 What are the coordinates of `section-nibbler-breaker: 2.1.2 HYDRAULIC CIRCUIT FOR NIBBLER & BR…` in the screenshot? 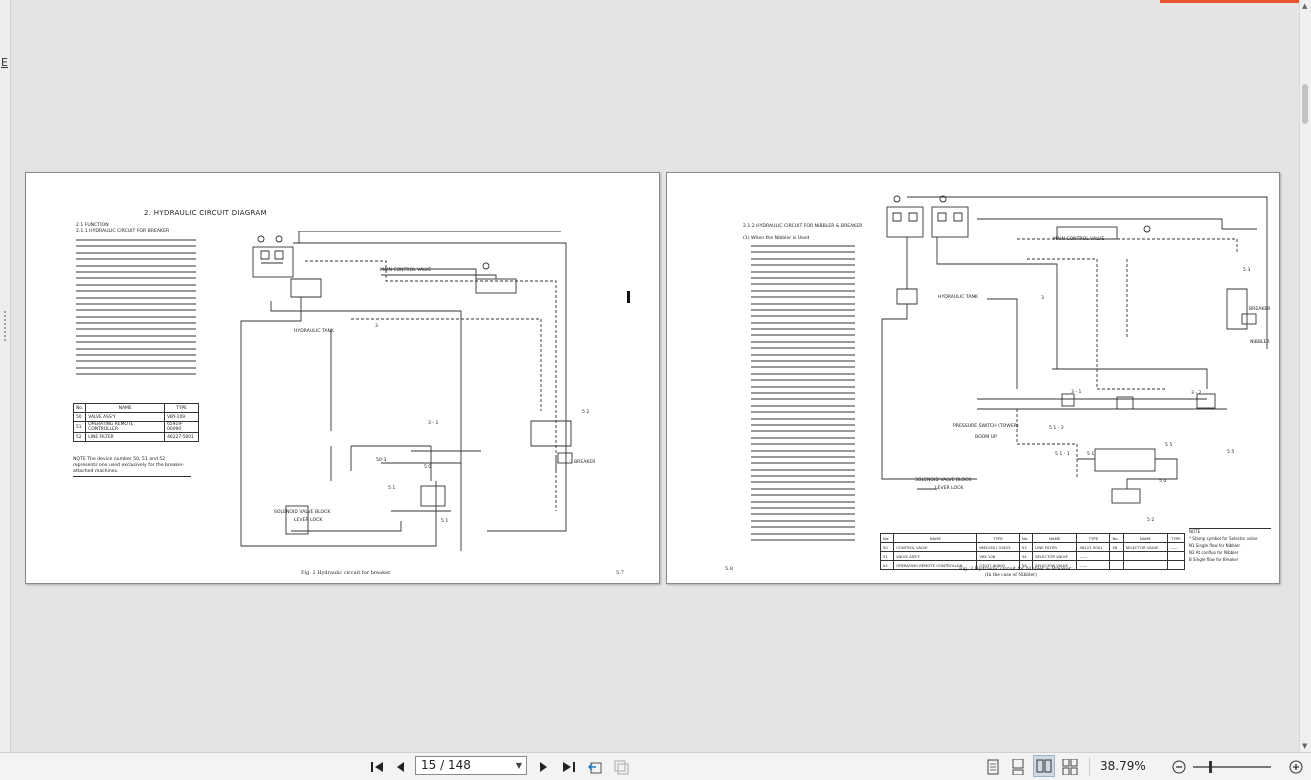 It's located at (803, 226).